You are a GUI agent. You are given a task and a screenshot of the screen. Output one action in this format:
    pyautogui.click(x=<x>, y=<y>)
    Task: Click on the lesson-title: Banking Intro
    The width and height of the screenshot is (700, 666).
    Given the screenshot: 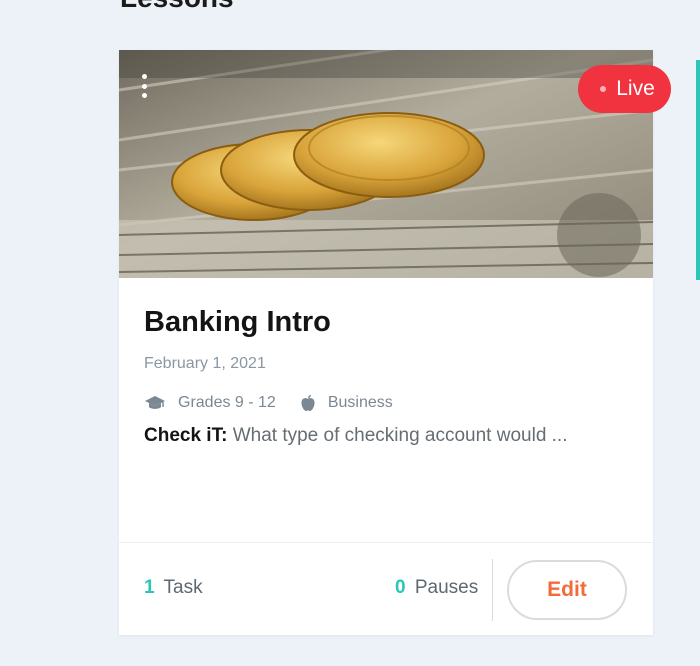 What is the action you would take?
    pyautogui.click(x=237, y=322)
    